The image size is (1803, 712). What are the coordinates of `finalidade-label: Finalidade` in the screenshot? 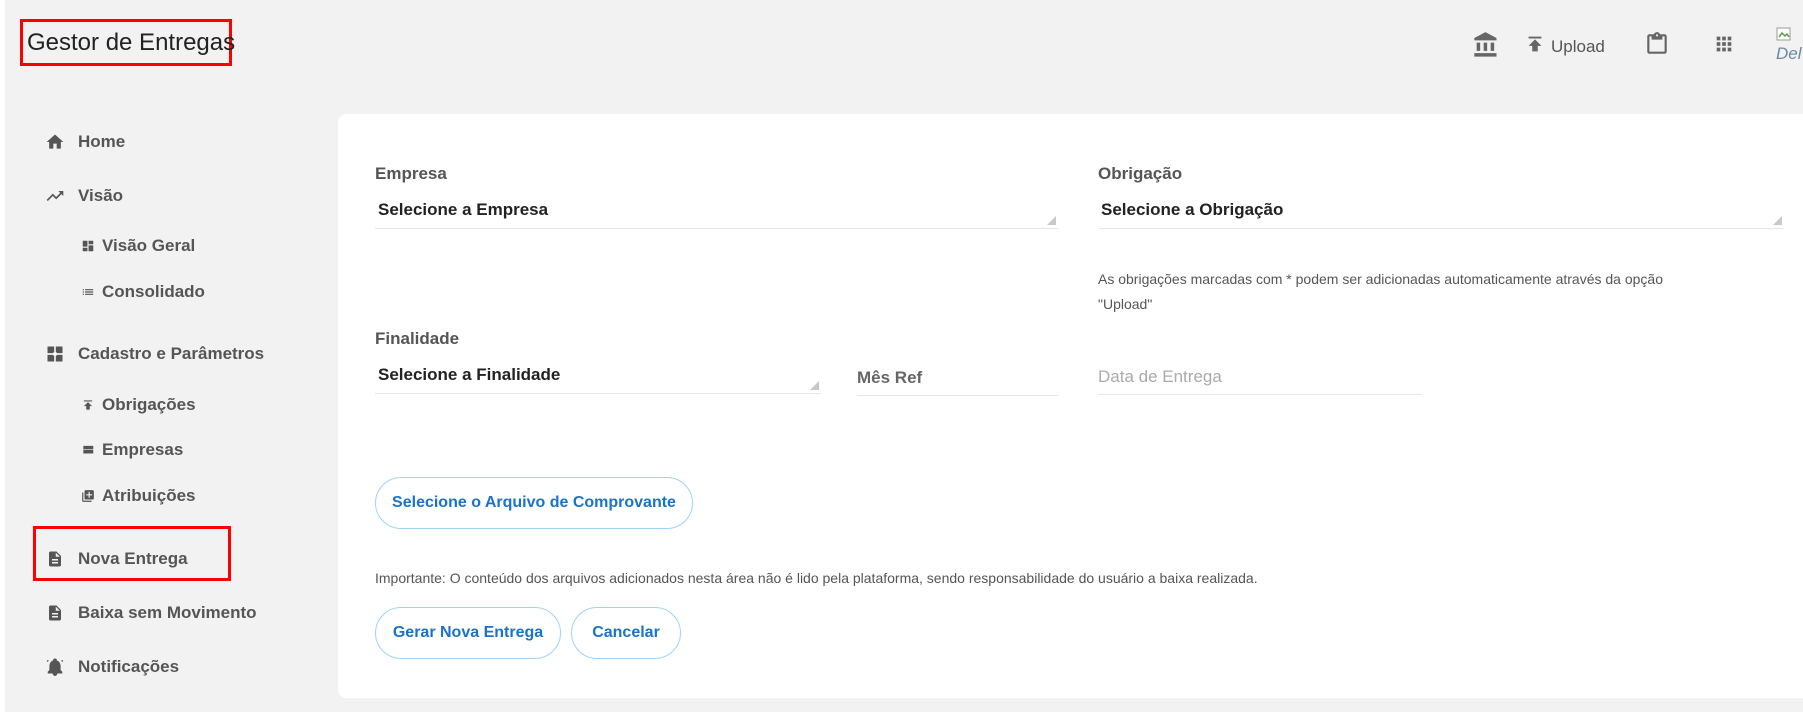 It's located at (417, 338).